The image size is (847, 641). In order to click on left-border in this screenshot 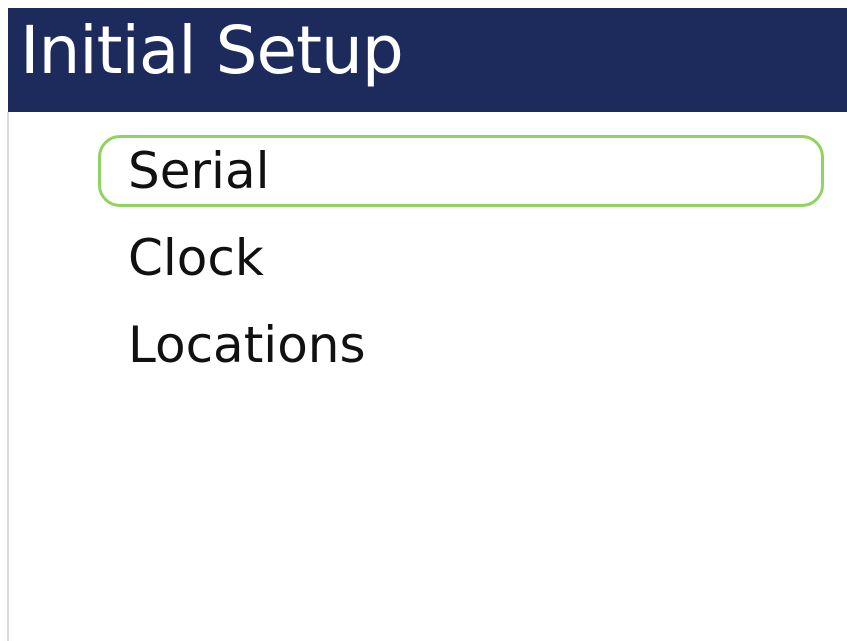, I will do `click(8, 376)`.